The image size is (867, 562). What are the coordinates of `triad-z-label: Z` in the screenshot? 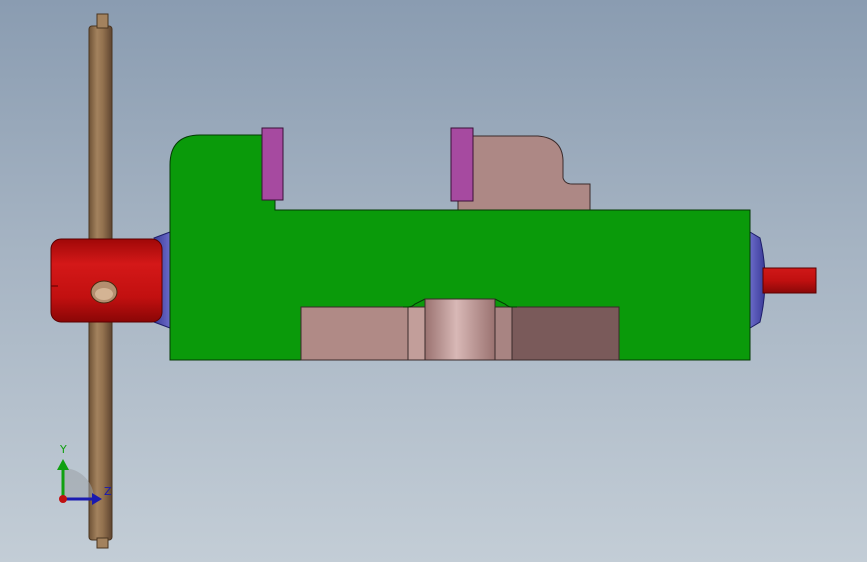 It's located at (108, 491).